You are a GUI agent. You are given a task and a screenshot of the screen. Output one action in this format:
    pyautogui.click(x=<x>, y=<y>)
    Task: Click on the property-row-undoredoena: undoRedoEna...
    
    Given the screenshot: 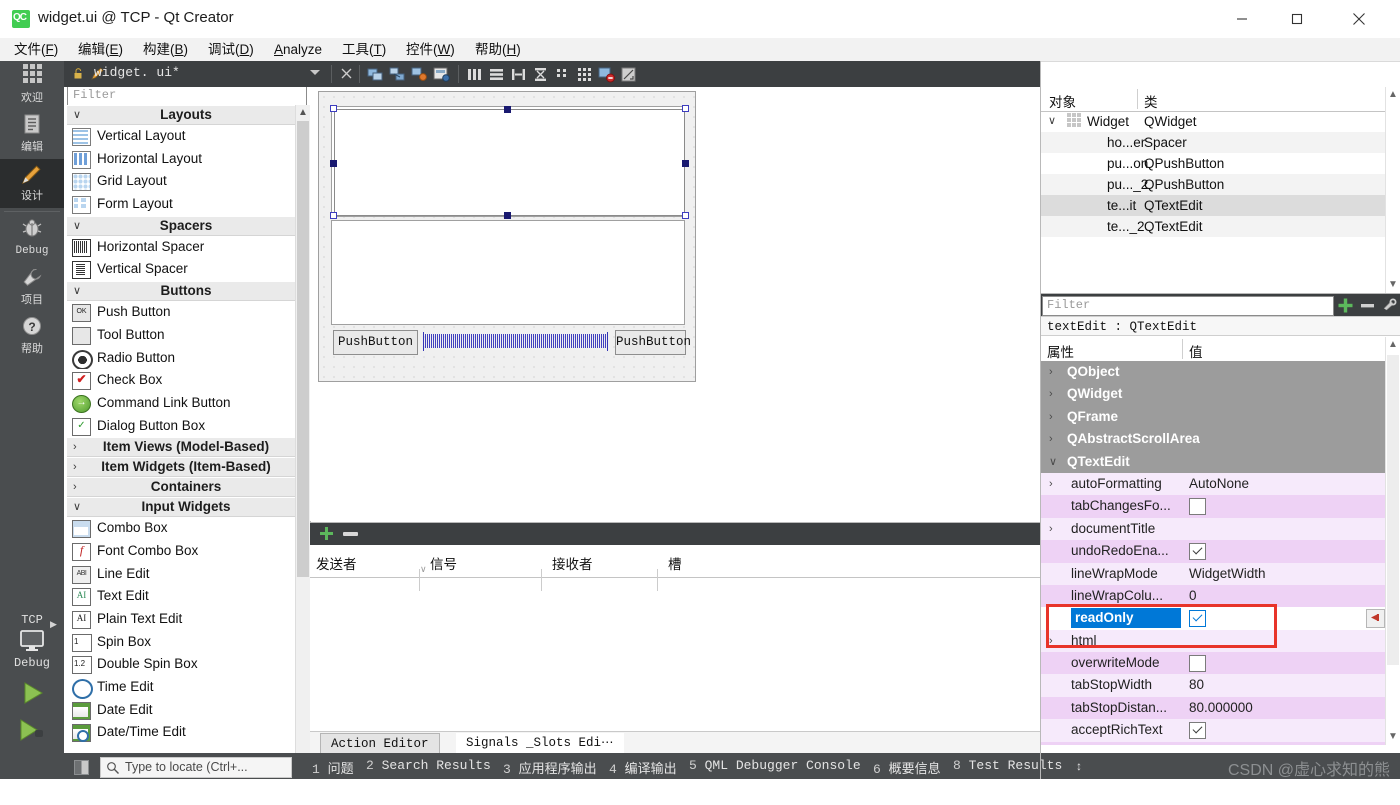 What is the action you would take?
    pyautogui.click(x=1213, y=551)
    